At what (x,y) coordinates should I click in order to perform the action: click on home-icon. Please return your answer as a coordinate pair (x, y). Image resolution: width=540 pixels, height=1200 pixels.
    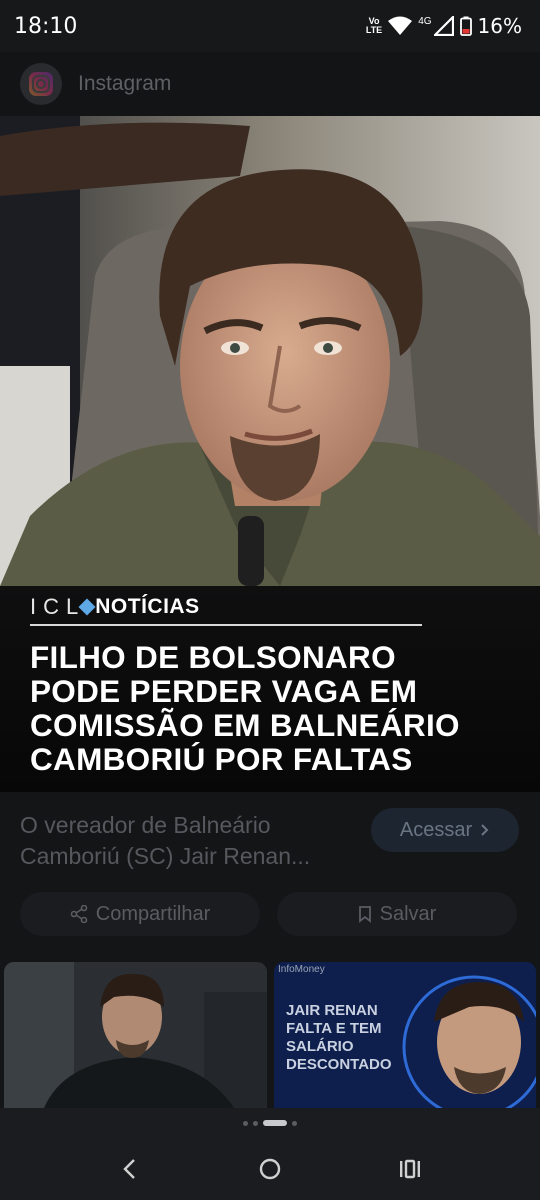
    Looking at the image, I should click on (270, 1169).